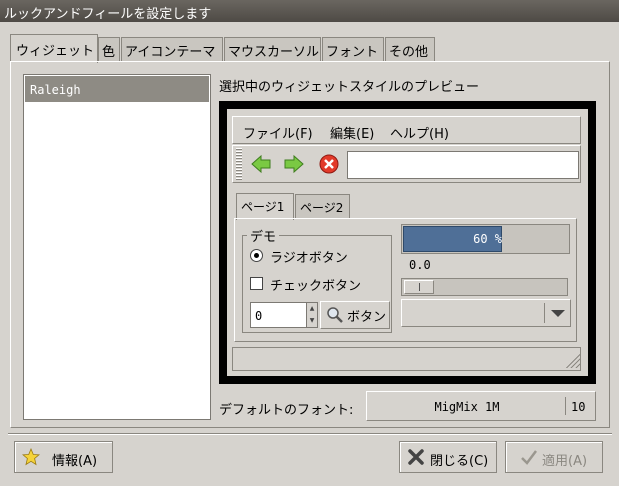 The width and height of the screenshot is (619, 486). I want to click on scale-value: 0.0, so click(420, 265).